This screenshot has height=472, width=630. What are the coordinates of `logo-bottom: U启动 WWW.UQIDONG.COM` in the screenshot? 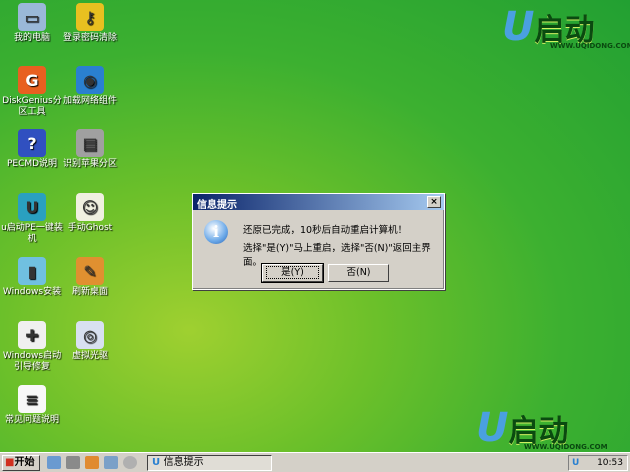 It's located at (542, 428).